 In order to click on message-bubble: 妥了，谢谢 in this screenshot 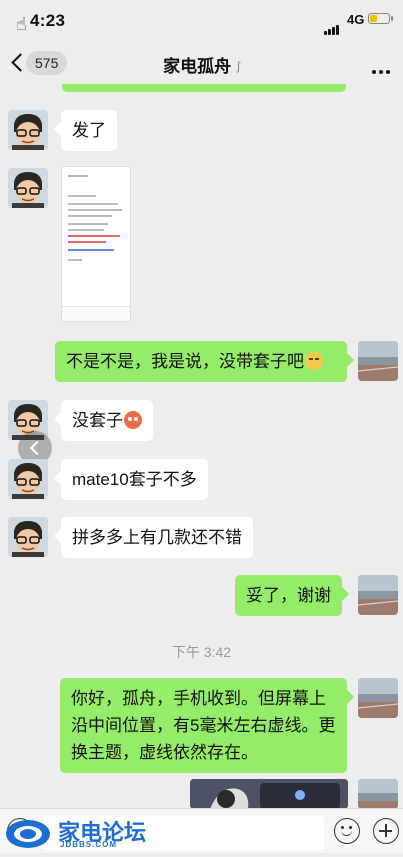, I will do `click(288, 595)`.